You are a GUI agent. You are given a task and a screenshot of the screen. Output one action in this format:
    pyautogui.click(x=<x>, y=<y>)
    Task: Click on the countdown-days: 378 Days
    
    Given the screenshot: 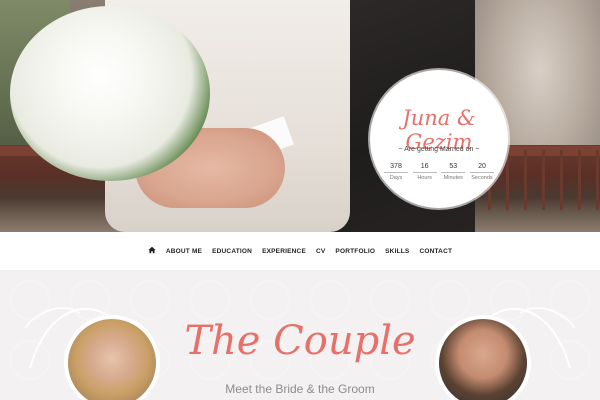 What is the action you would take?
    pyautogui.click(x=396, y=172)
    